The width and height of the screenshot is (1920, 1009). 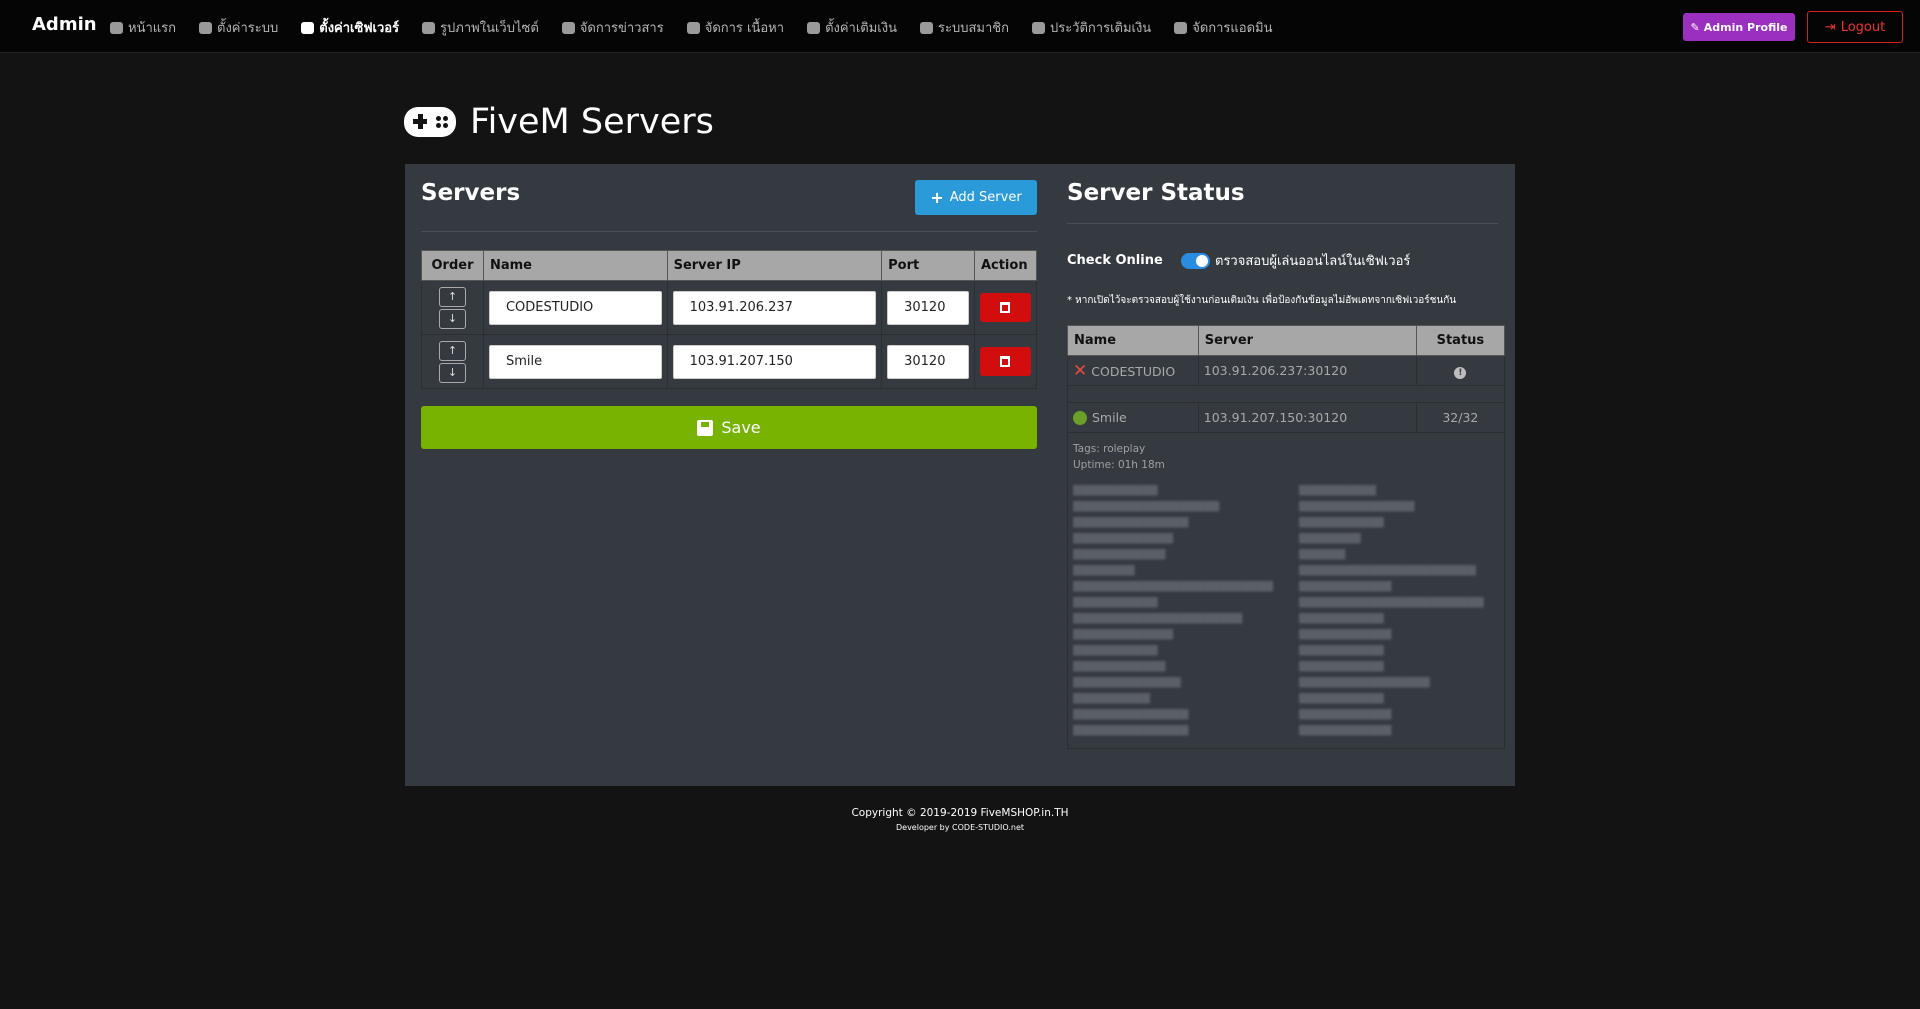 What do you see at coordinates (1460, 340) in the screenshot?
I see `col-status: Status` at bounding box center [1460, 340].